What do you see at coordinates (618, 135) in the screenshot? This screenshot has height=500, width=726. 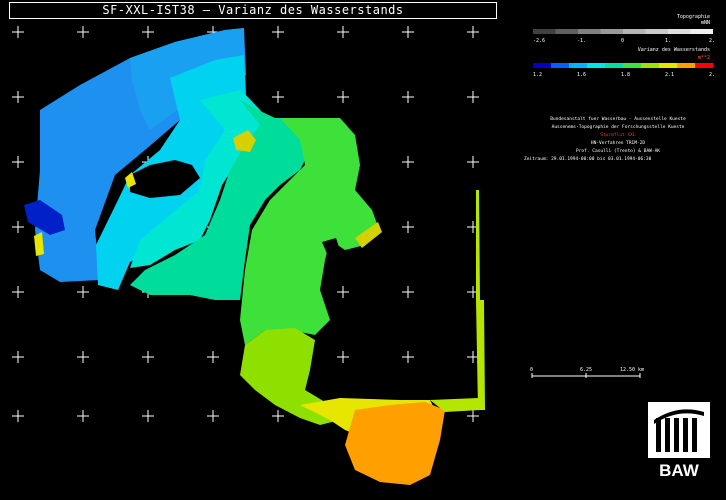 I see `scenario-name: Sturmflut XXL` at bounding box center [618, 135].